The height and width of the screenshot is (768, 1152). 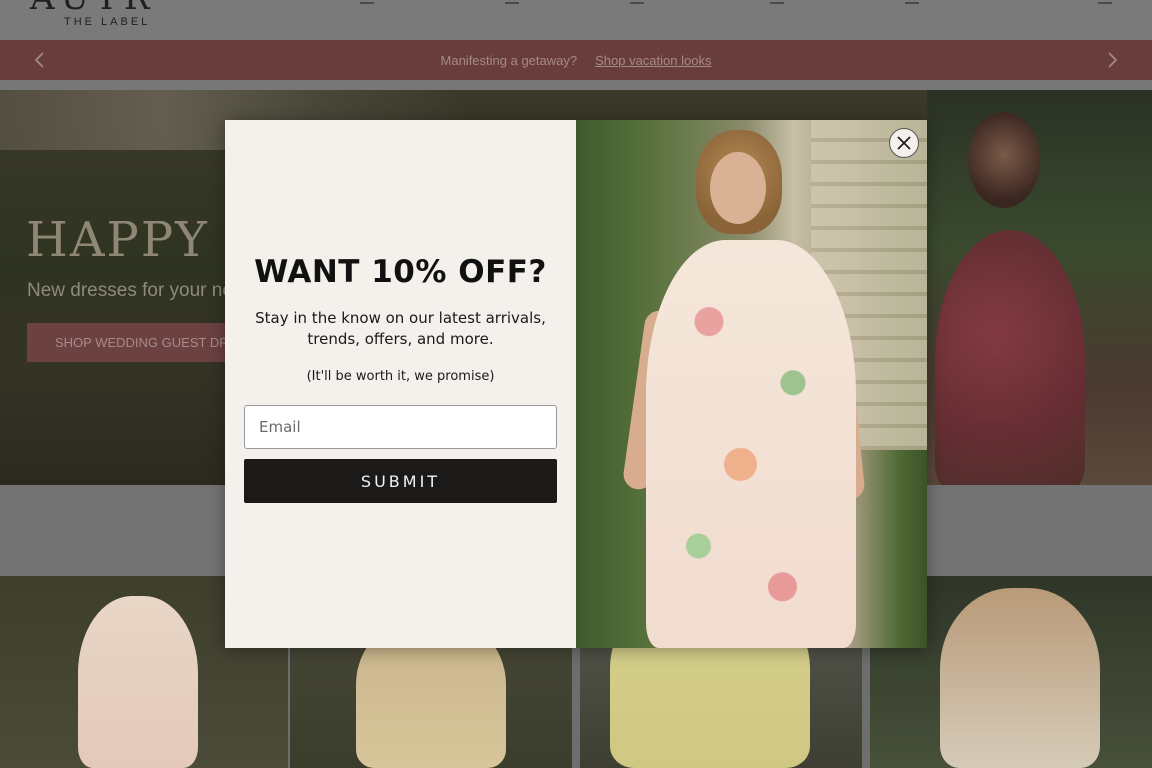 I want to click on close-icon, so click(x=904, y=143).